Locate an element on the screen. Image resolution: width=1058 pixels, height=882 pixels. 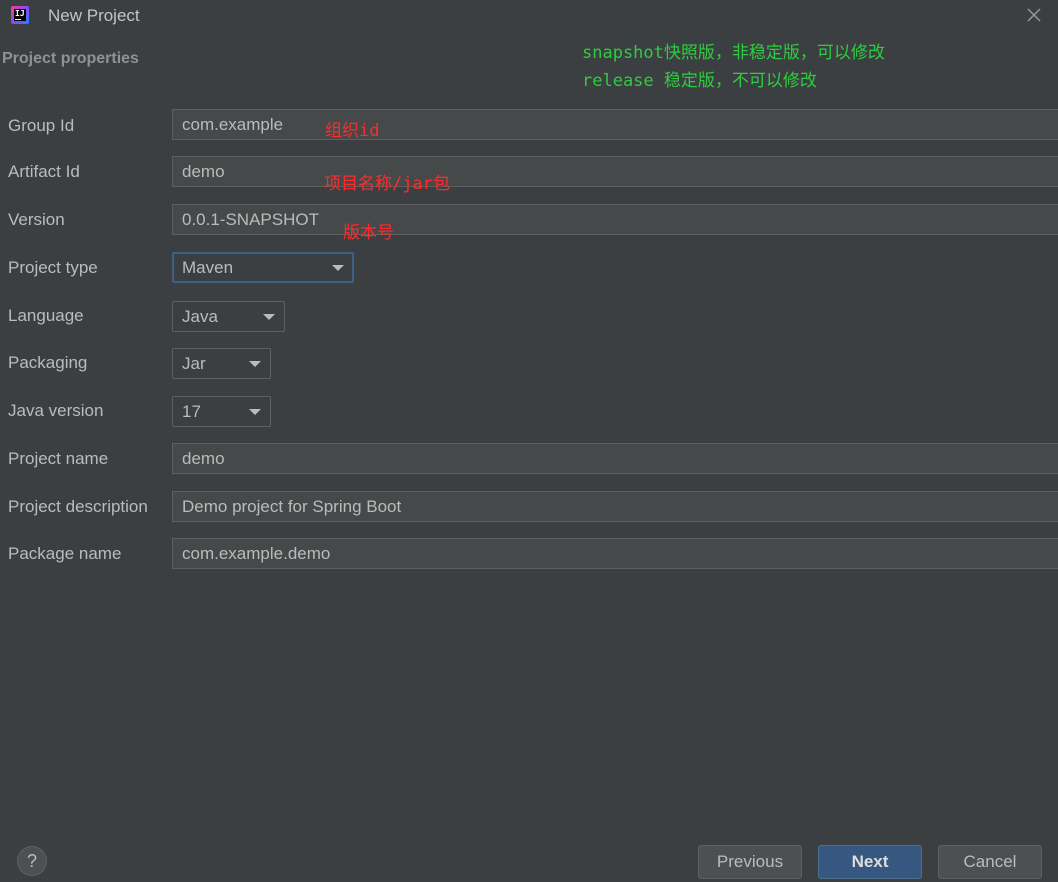
project-description-label: Project description is located at coordinates (78, 506).